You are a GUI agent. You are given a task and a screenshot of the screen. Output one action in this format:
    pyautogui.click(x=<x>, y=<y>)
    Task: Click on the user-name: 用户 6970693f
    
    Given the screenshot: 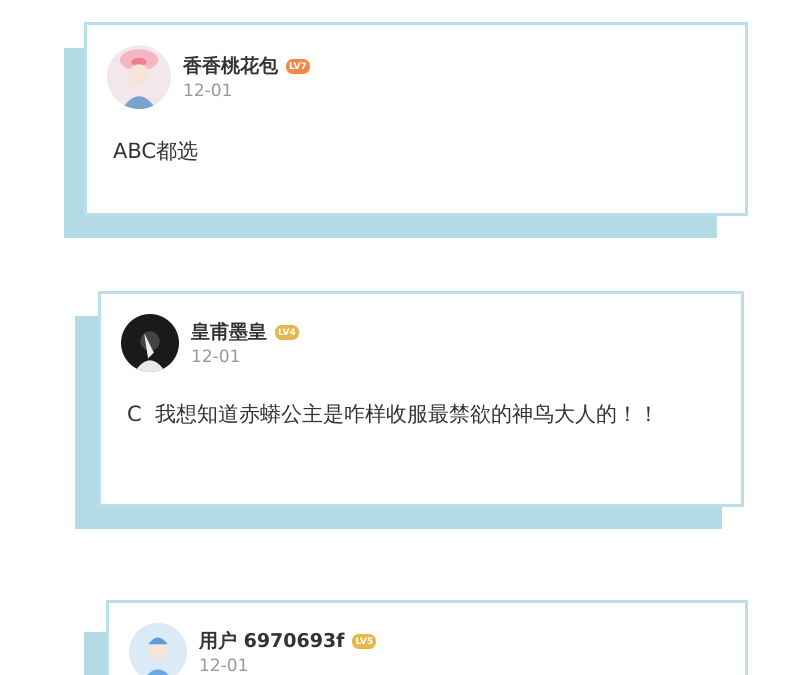 What is the action you would take?
    pyautogui.click(x=271, y=641)
    